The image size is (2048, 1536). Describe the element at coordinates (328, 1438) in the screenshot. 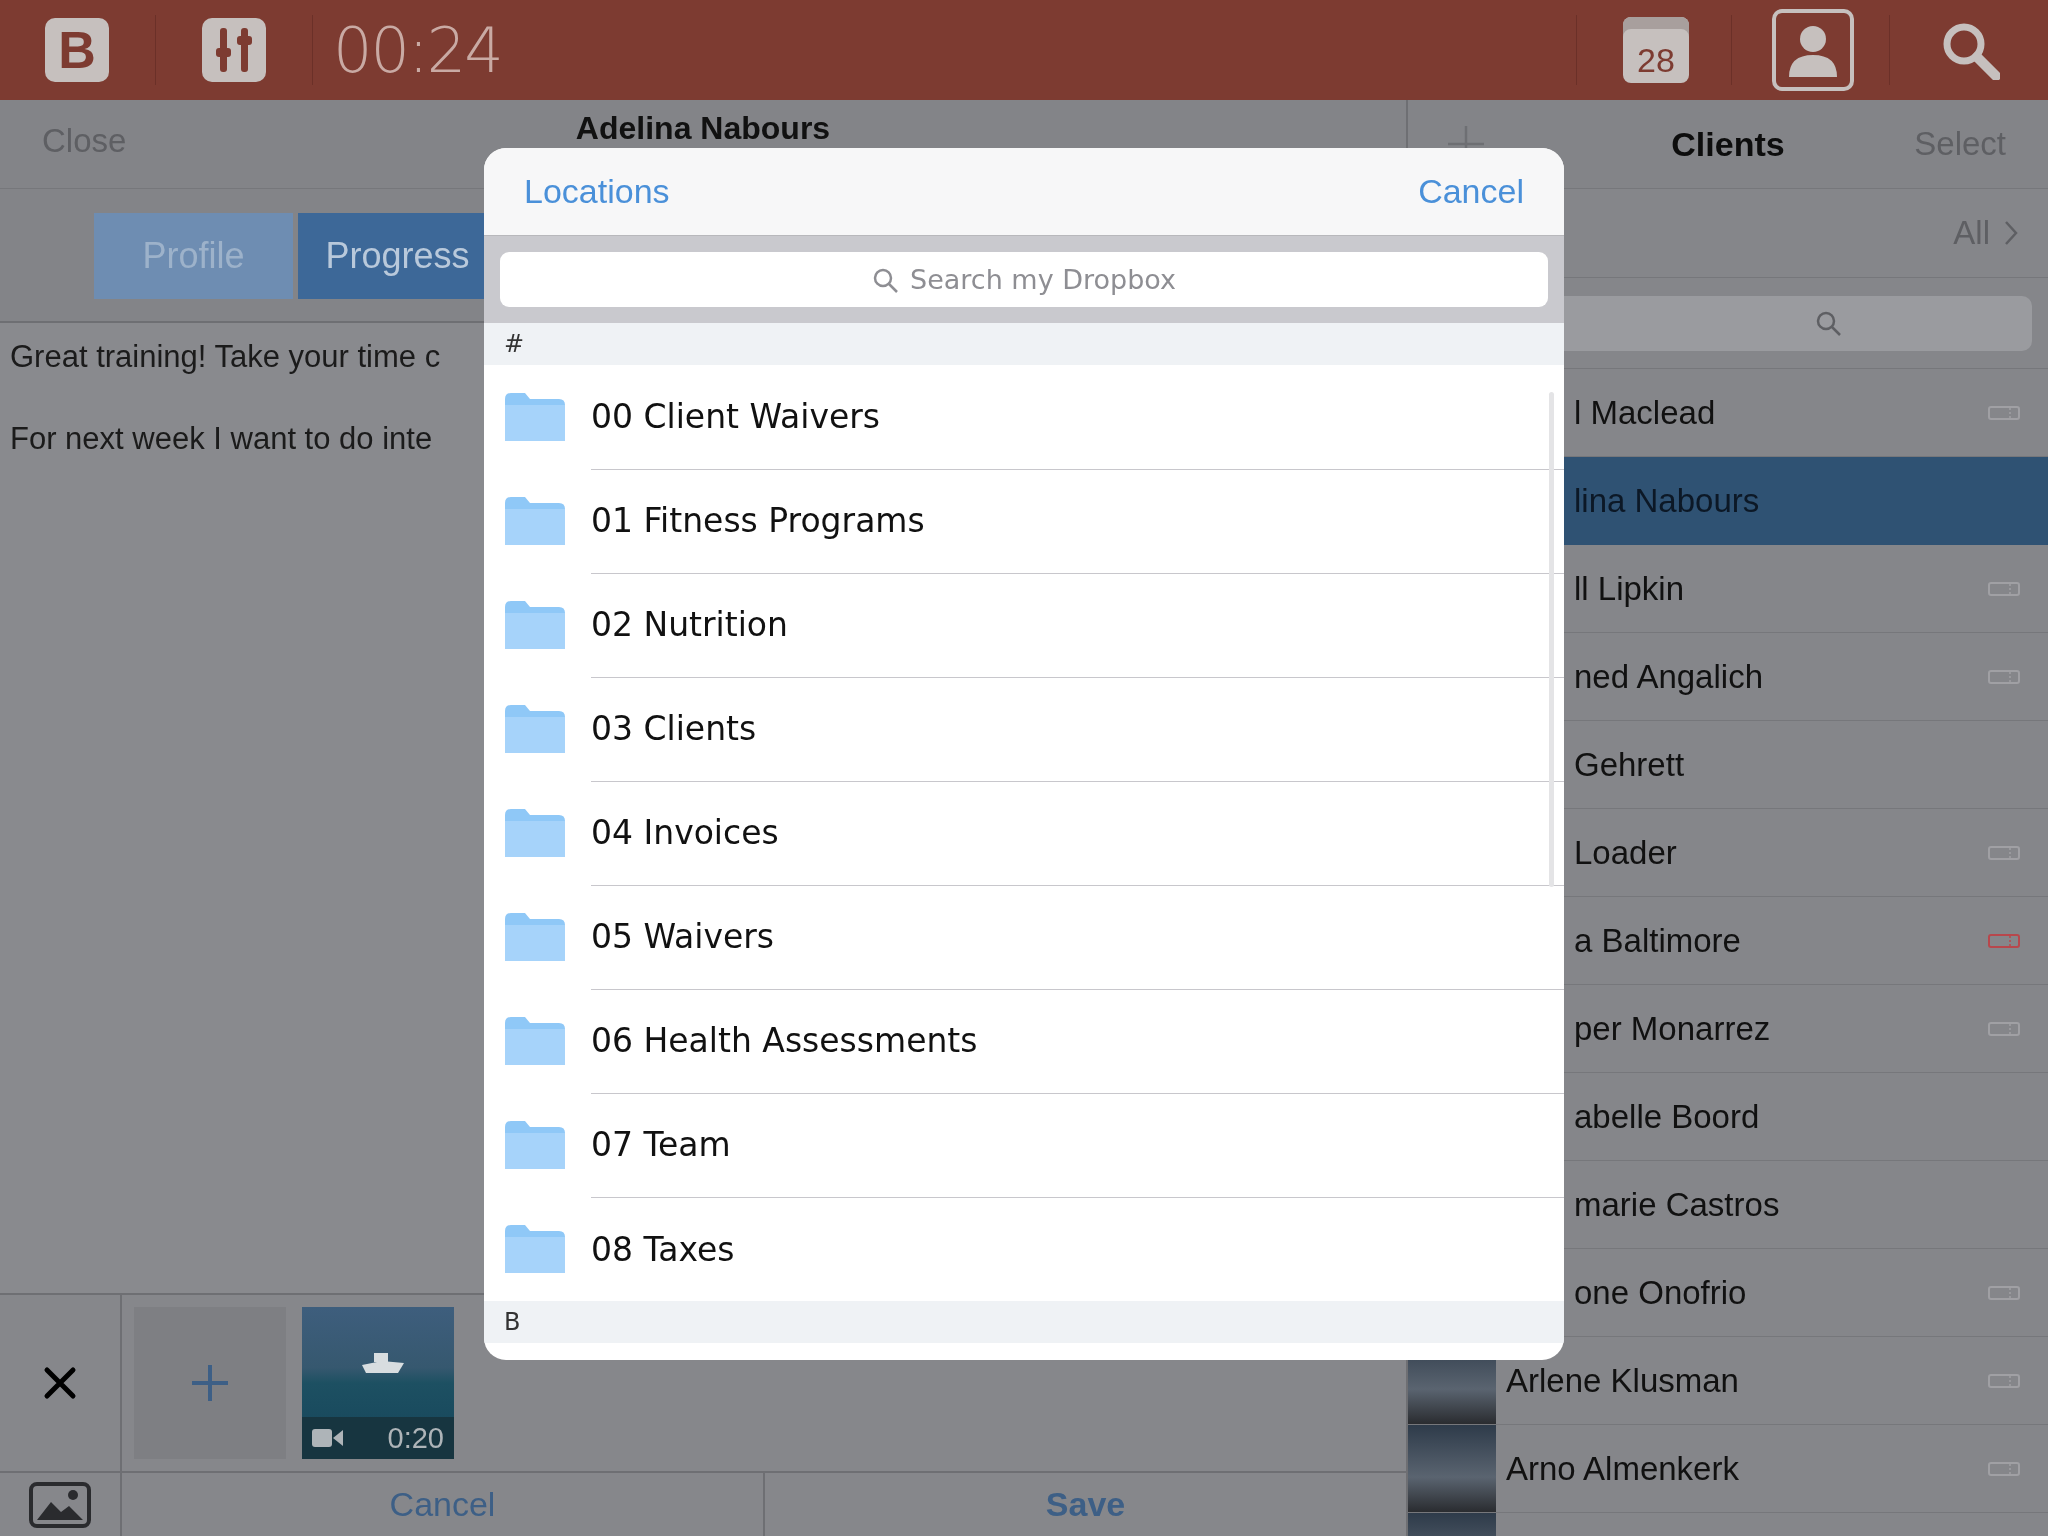

I see `video-camera-icon` at that location.